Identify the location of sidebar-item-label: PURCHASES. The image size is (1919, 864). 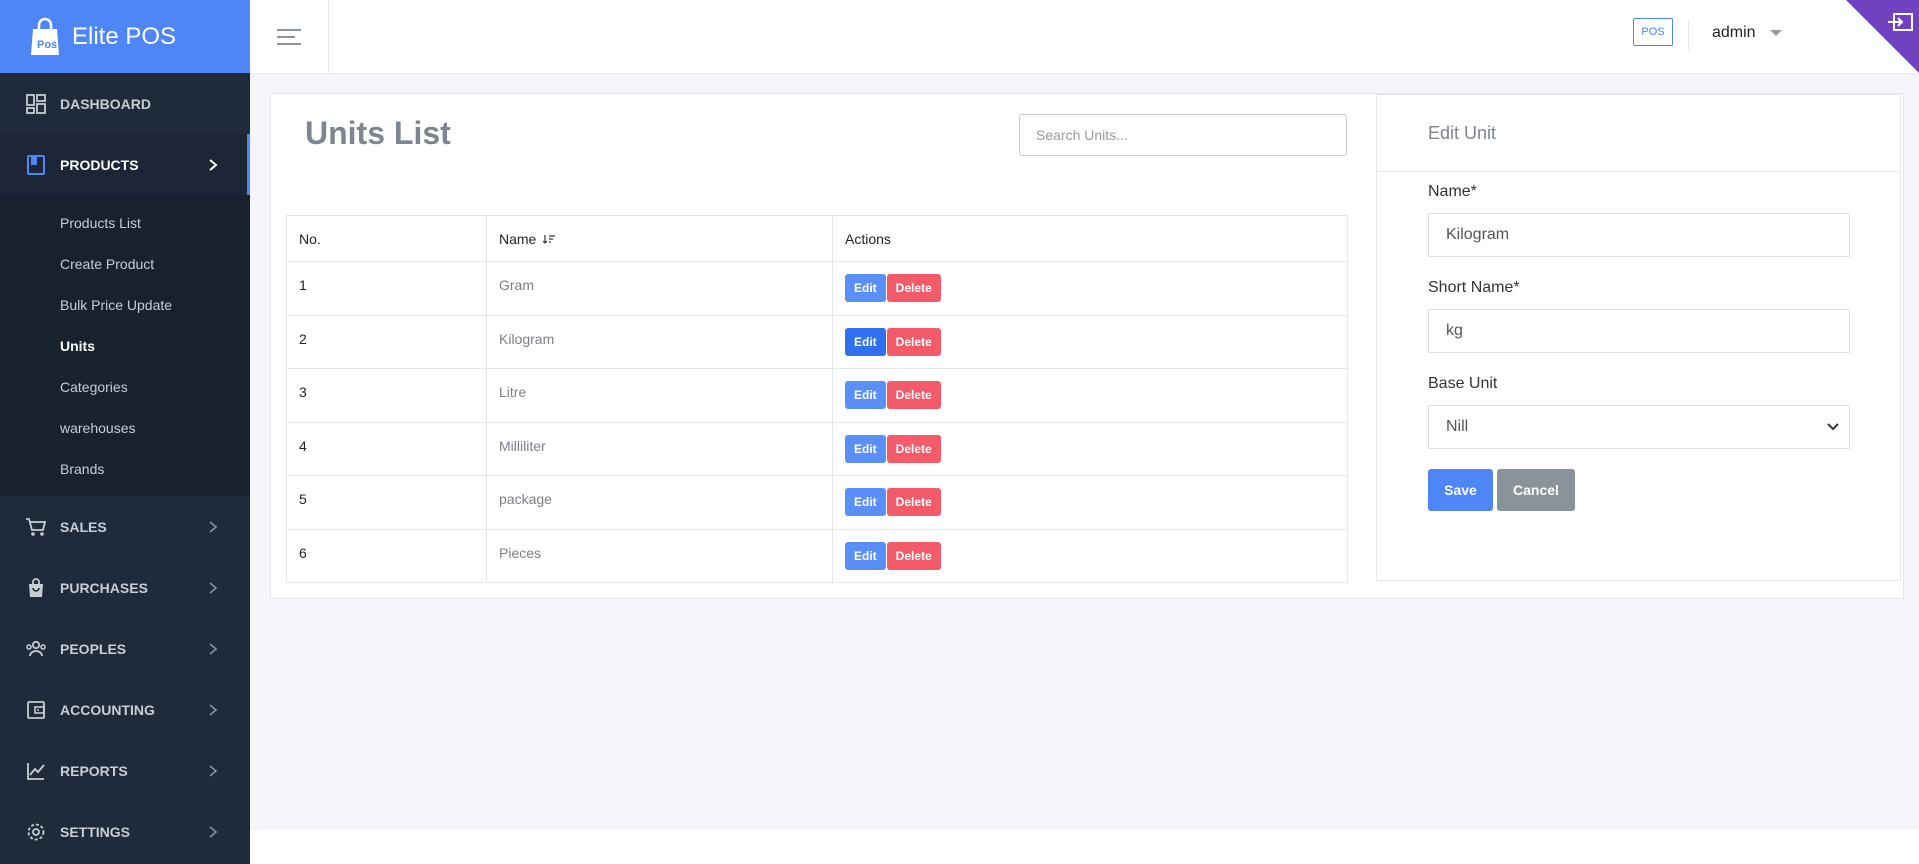
(104, 587).